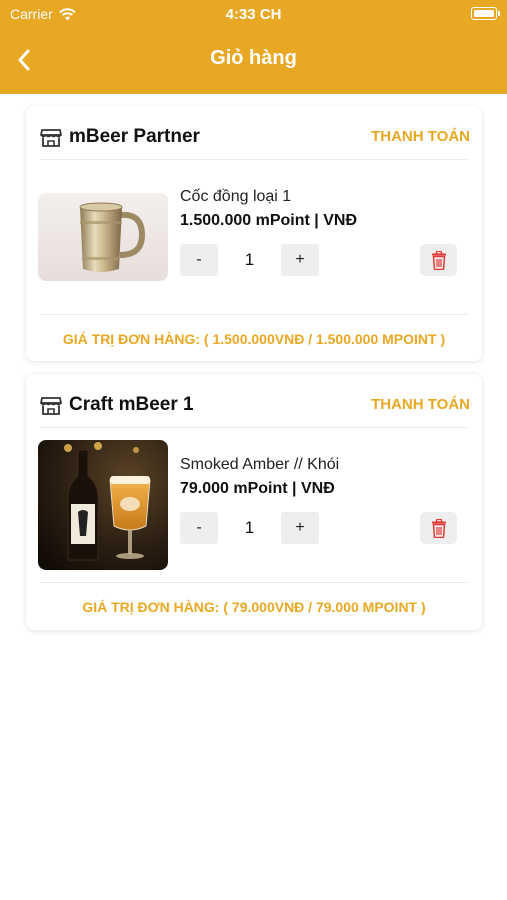  I want to click on copper-mug-image, so click(103, 237).